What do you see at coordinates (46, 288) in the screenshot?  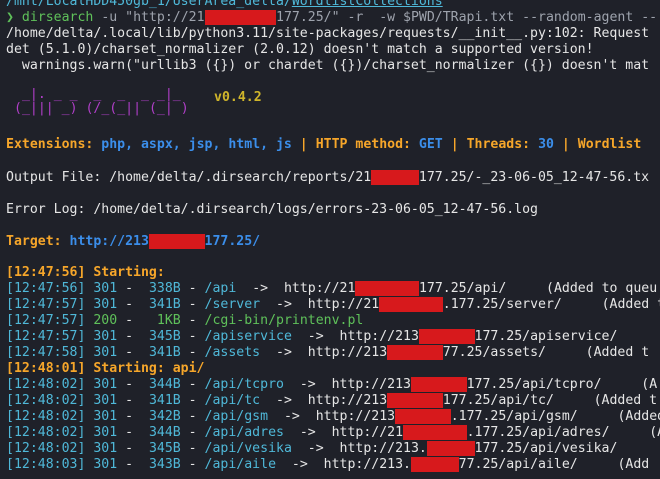 I see `row-time: [12:47:56]` at bounding box center [46, 288].